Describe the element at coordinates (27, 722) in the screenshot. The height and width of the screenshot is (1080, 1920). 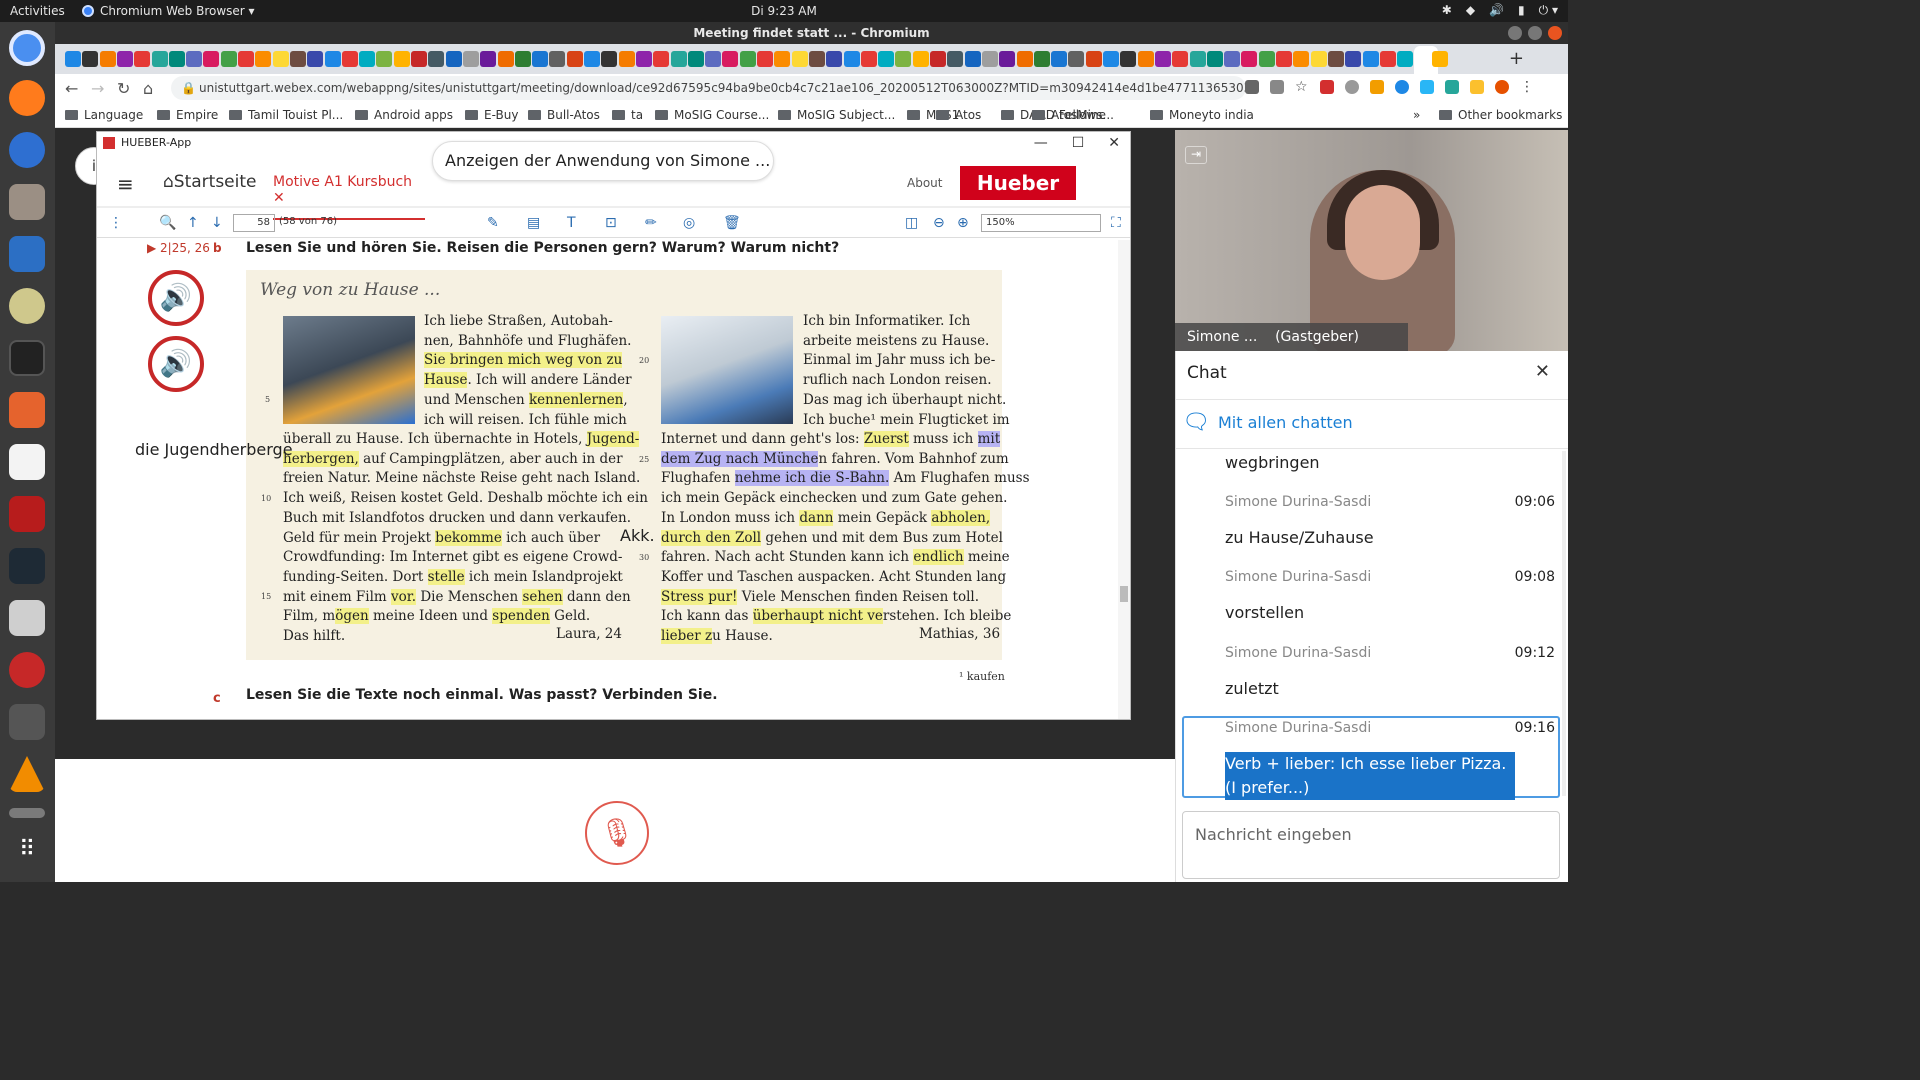
I see `vmware-icon` at that location.